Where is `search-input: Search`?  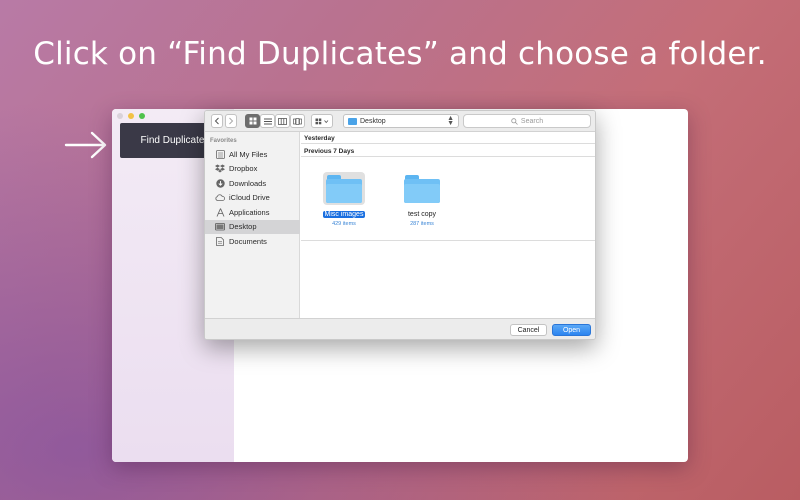 search-input: Search is located at coordinates (527, 121).